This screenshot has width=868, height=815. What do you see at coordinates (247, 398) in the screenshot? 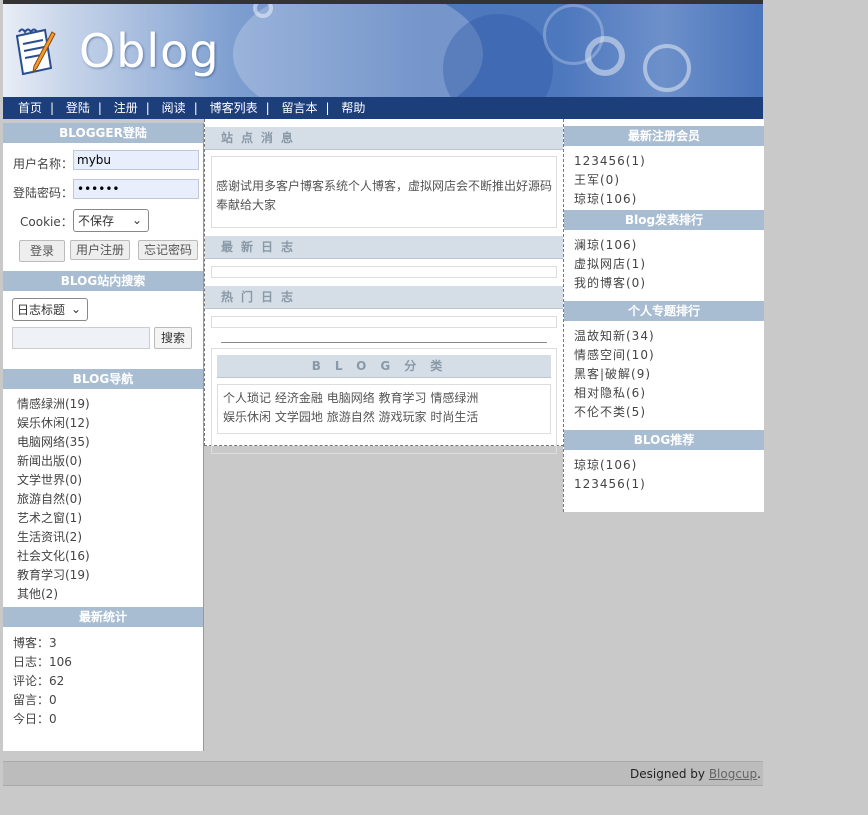
I see `category-link: 个人琐记` at bounding box center [247, 398].